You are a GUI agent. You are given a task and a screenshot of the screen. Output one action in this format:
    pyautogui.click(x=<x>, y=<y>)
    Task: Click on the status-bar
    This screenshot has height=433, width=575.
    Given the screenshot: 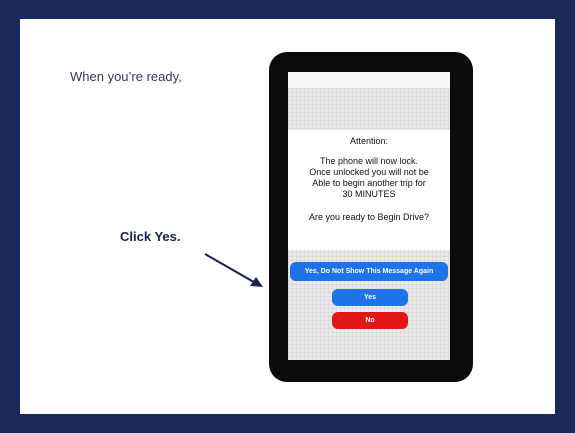 What is the action you would take?
    pyautogui.click(x=369, y=80)
    